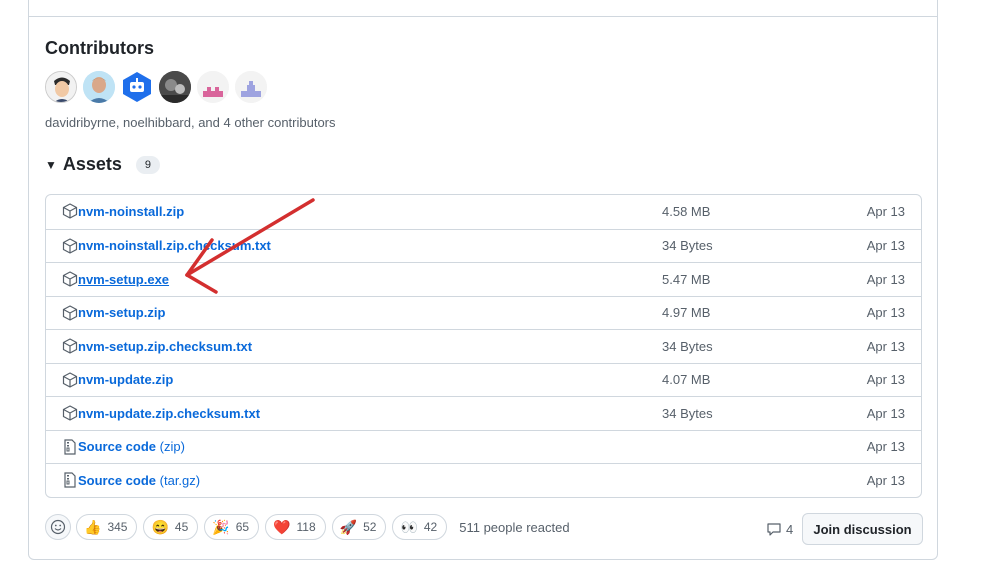 This screenshot has height=570, width=990. What do you see at coordinates (483, 446) in the screenshot?
I see `asset-row: Source code (zip) Apr 13` at bounding box center [483, 446].